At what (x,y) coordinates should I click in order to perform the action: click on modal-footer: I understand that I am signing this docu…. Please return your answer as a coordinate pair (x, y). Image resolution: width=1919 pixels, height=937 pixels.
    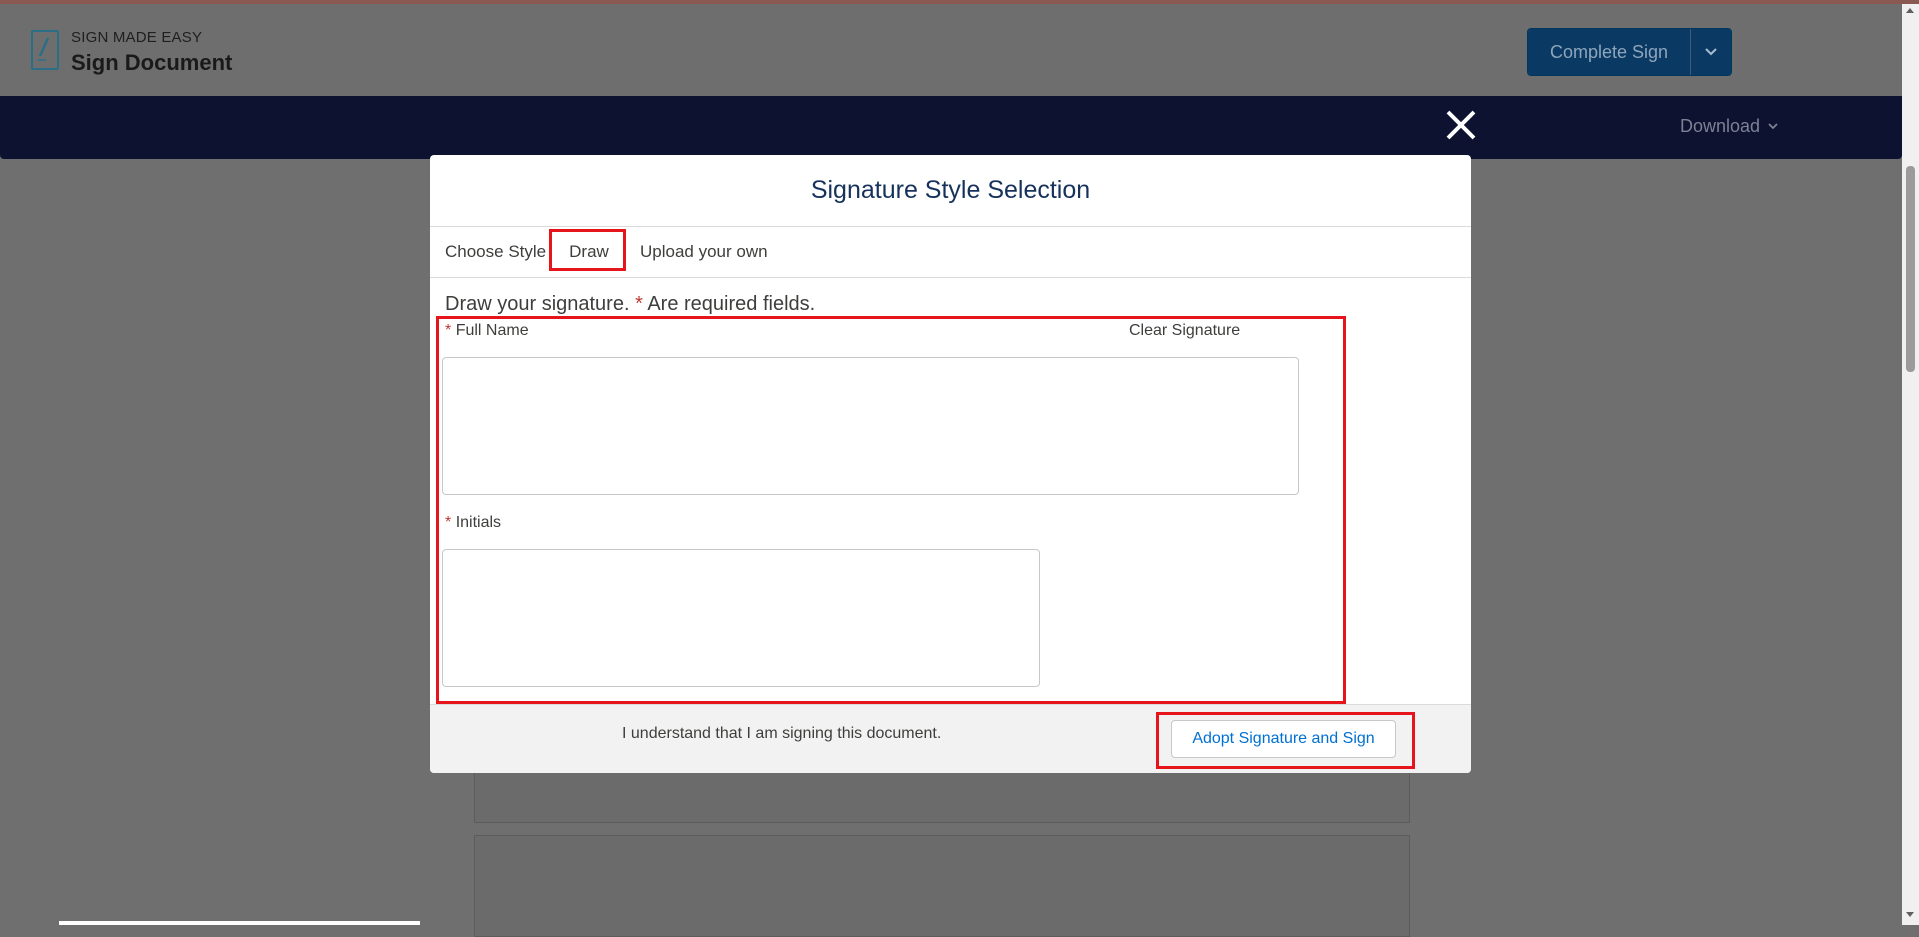
    Looking at the image, I should click on (950, 738).